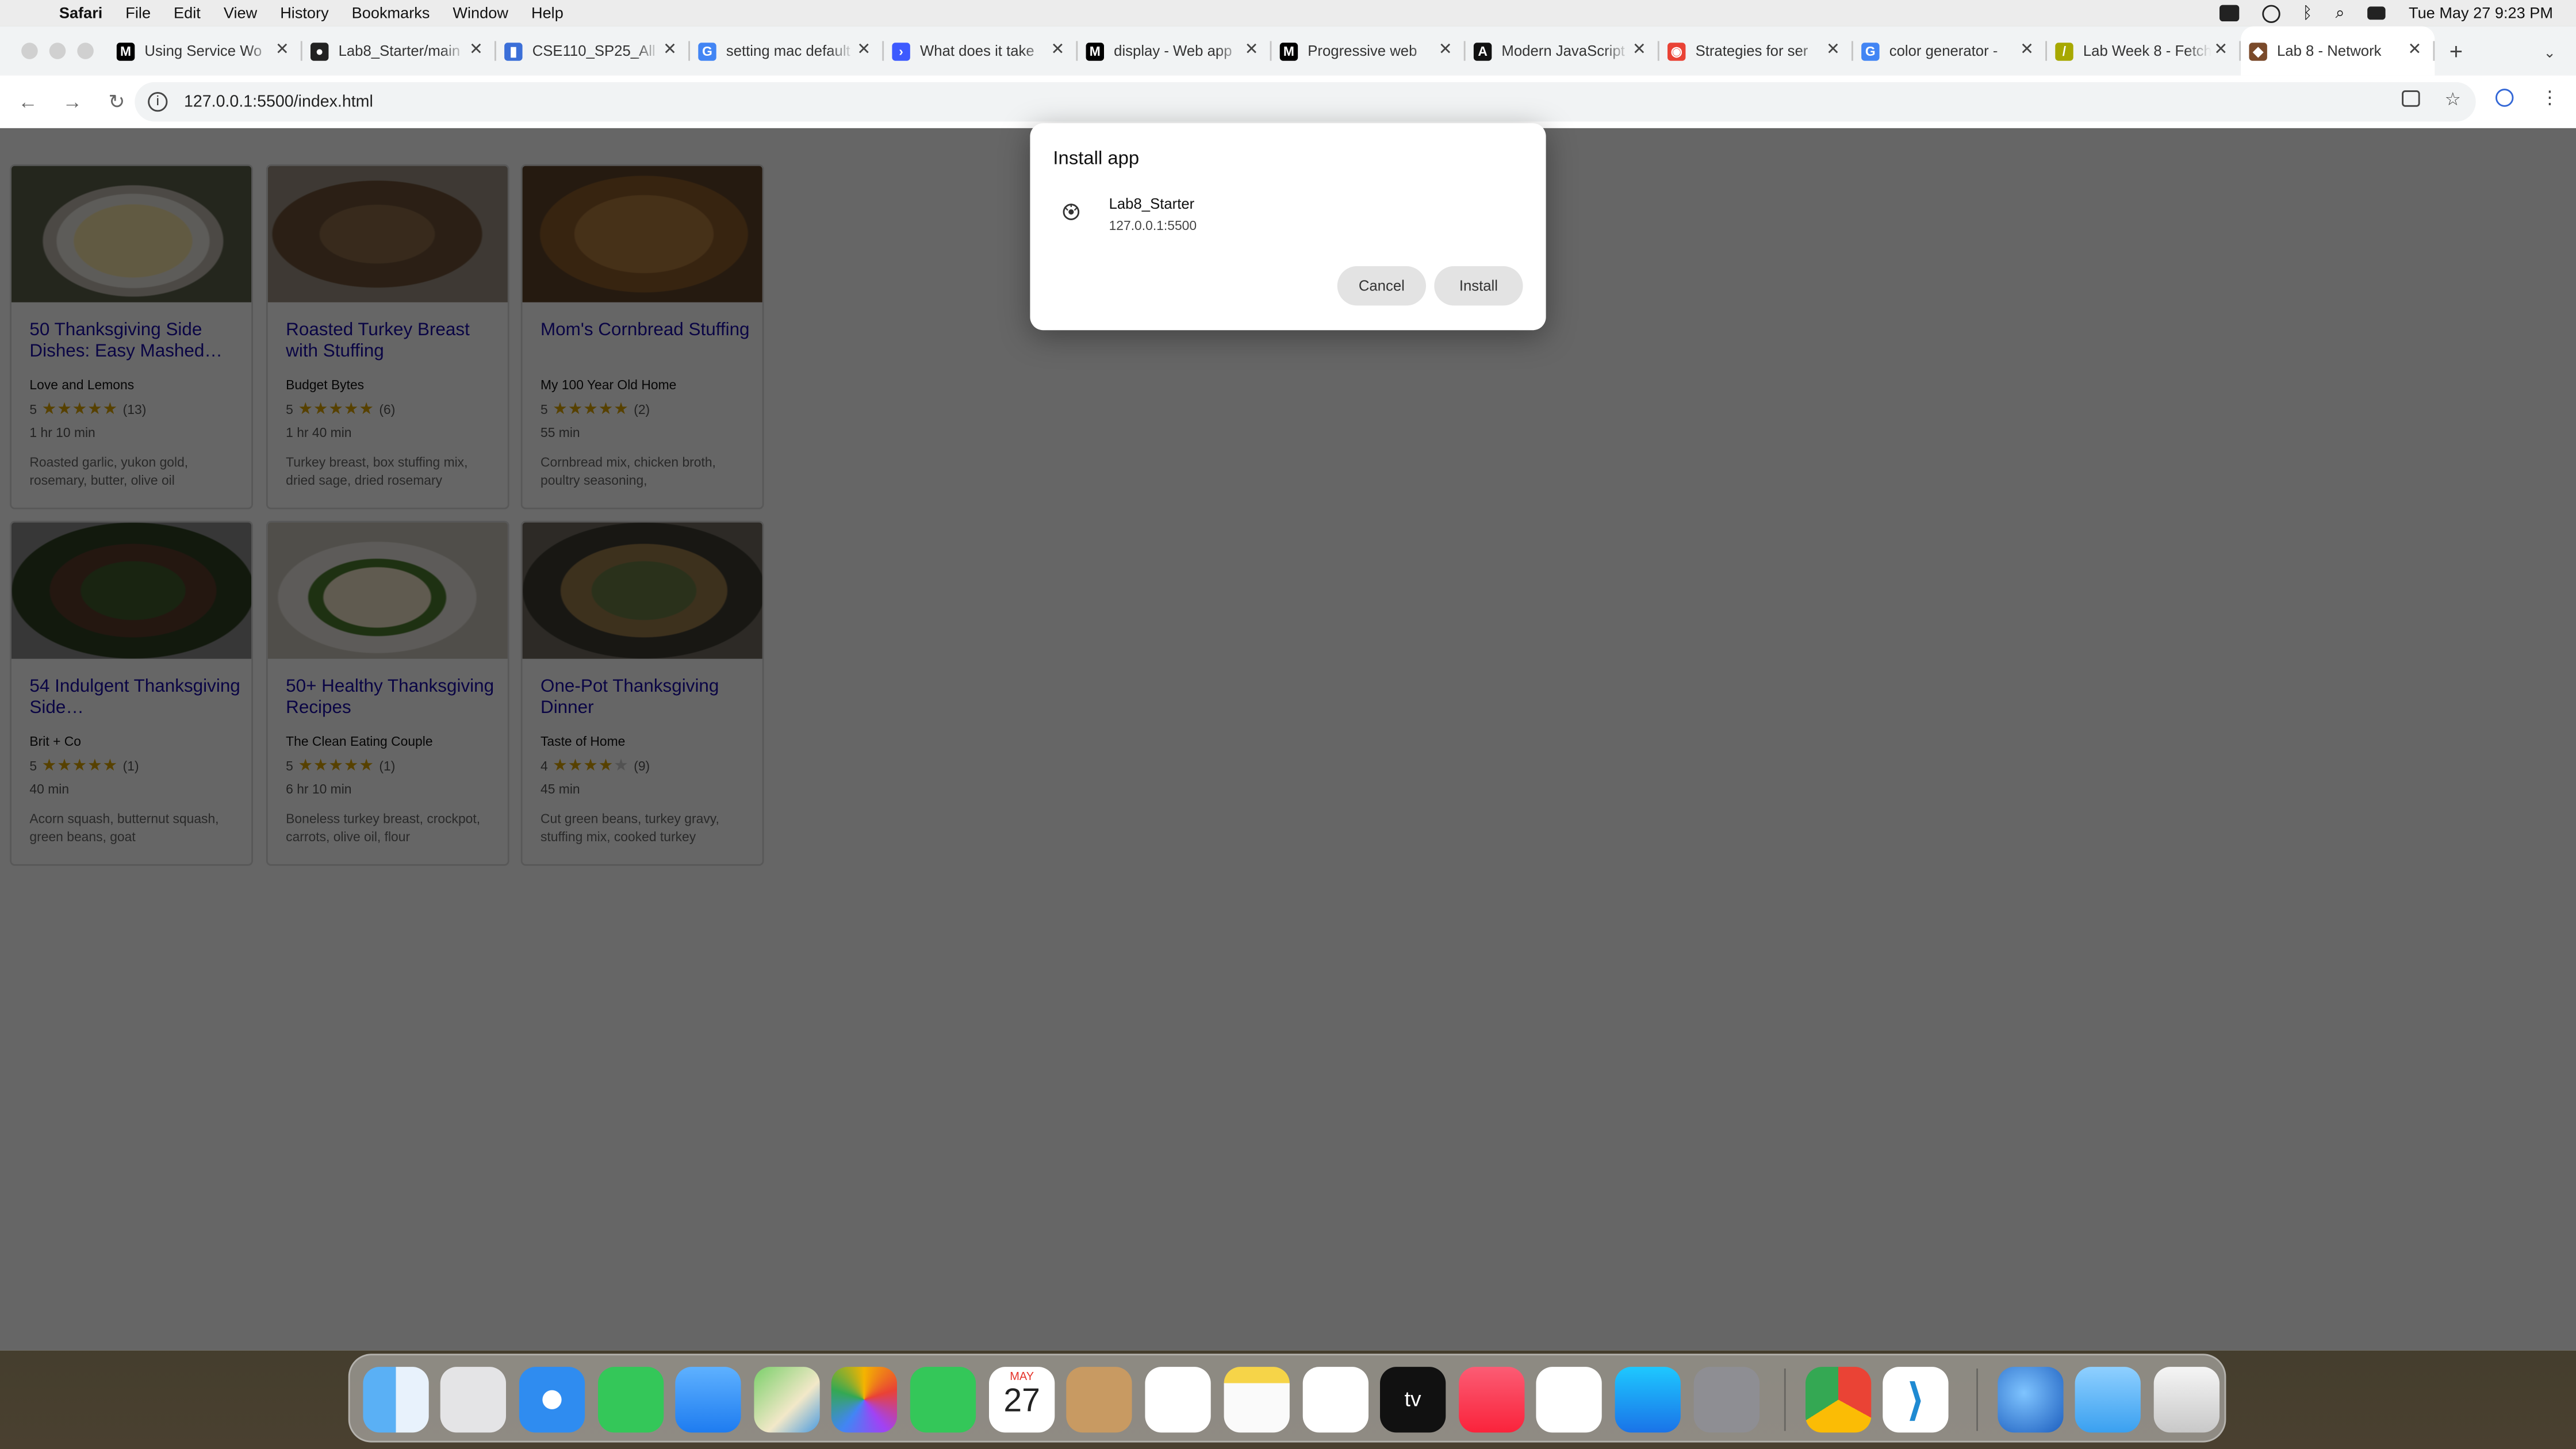  I want to click on notes-icon, so click(1257, 1400).